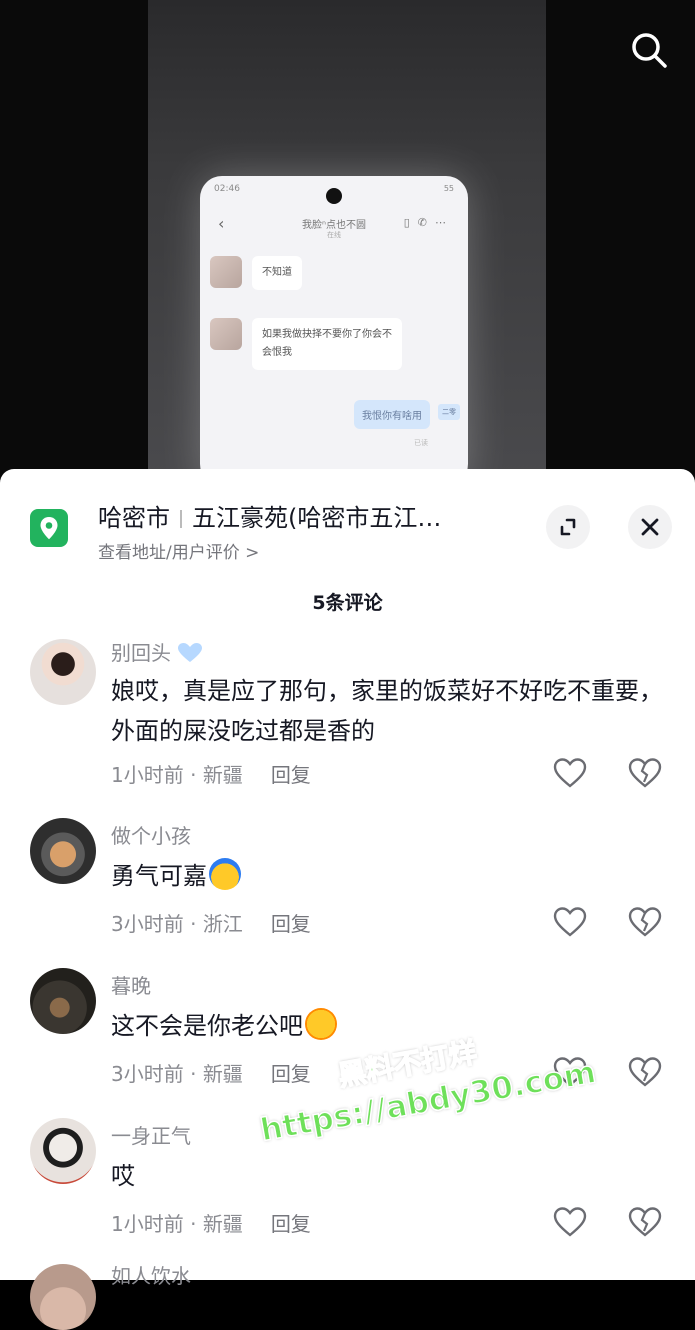 The image size is (695, 1330). I want to click on phone-chat-header: ‹ 我脸ⁿ点也不圆 在线 ▯✆⋯, so click(334, 227).